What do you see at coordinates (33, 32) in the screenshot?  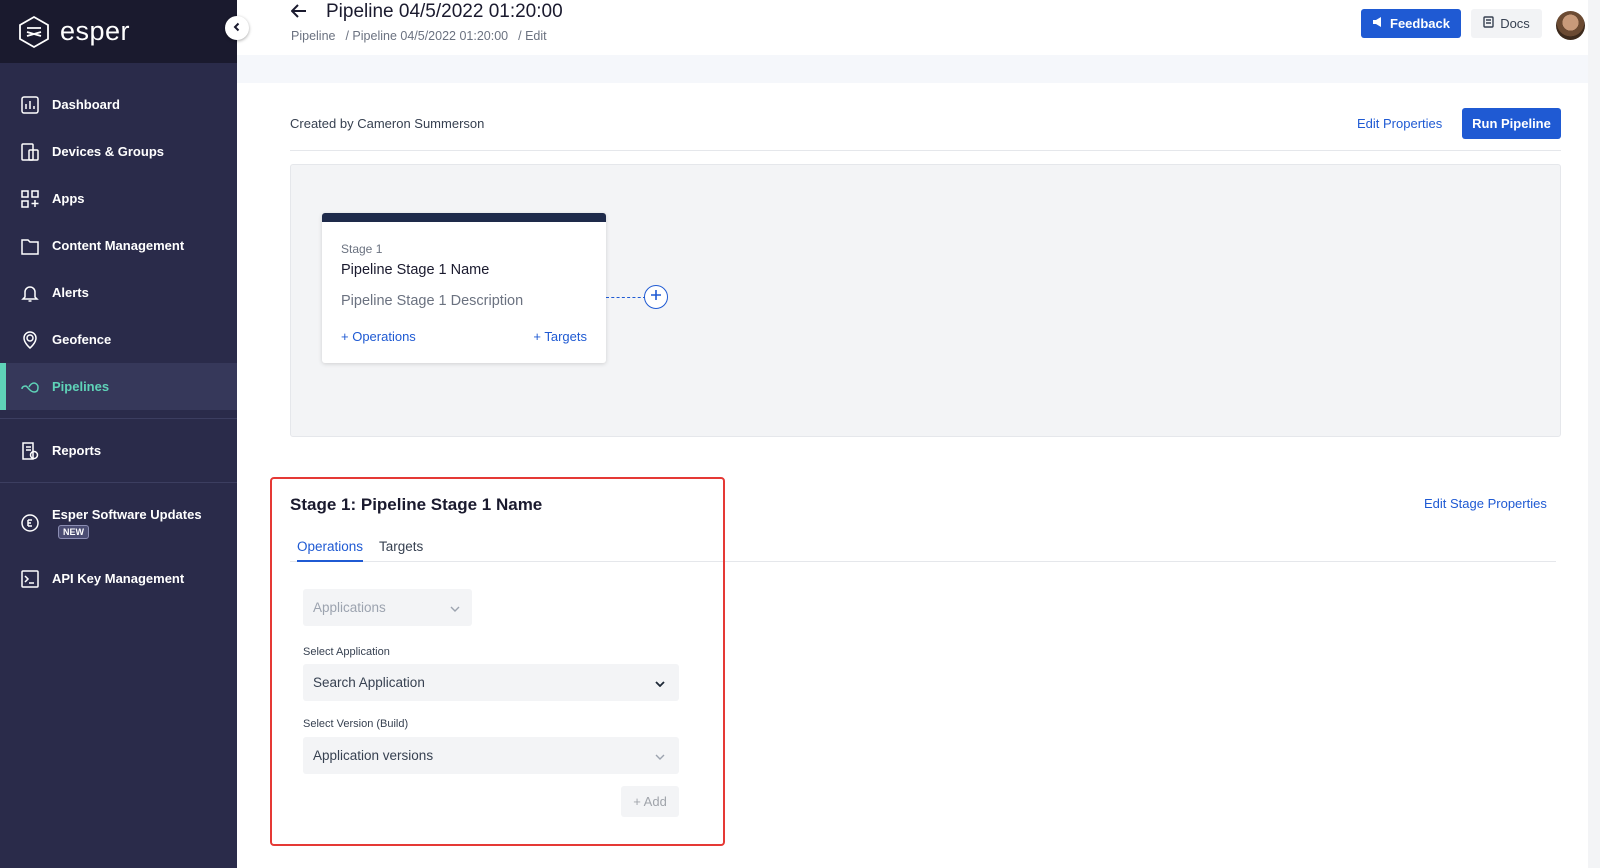 I see `esper-logo-icon` at bounding box center [33, 32].